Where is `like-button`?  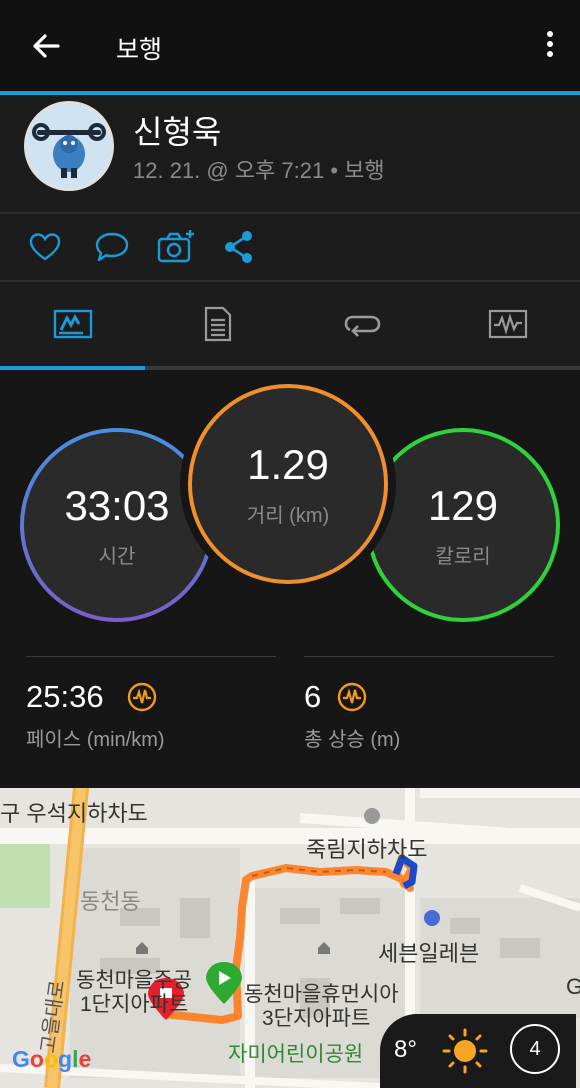 like-button is located at coordinates (46, 248).